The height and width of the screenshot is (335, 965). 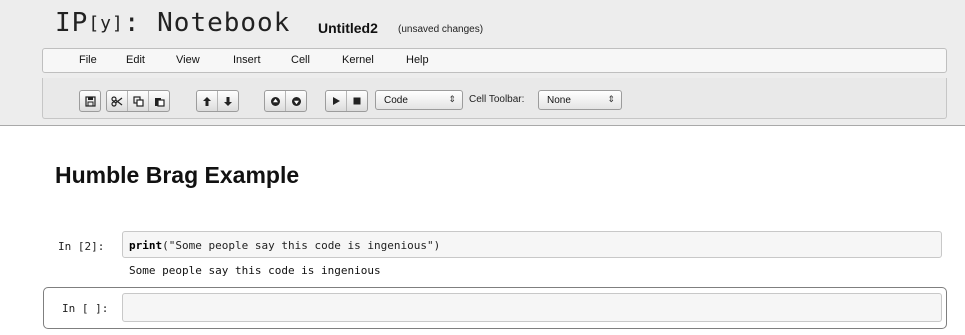 What do you see at coordinates (348, 28) in the screenshot?
I see `notebook-name: Untitled2` at bounding box center [348, 28].